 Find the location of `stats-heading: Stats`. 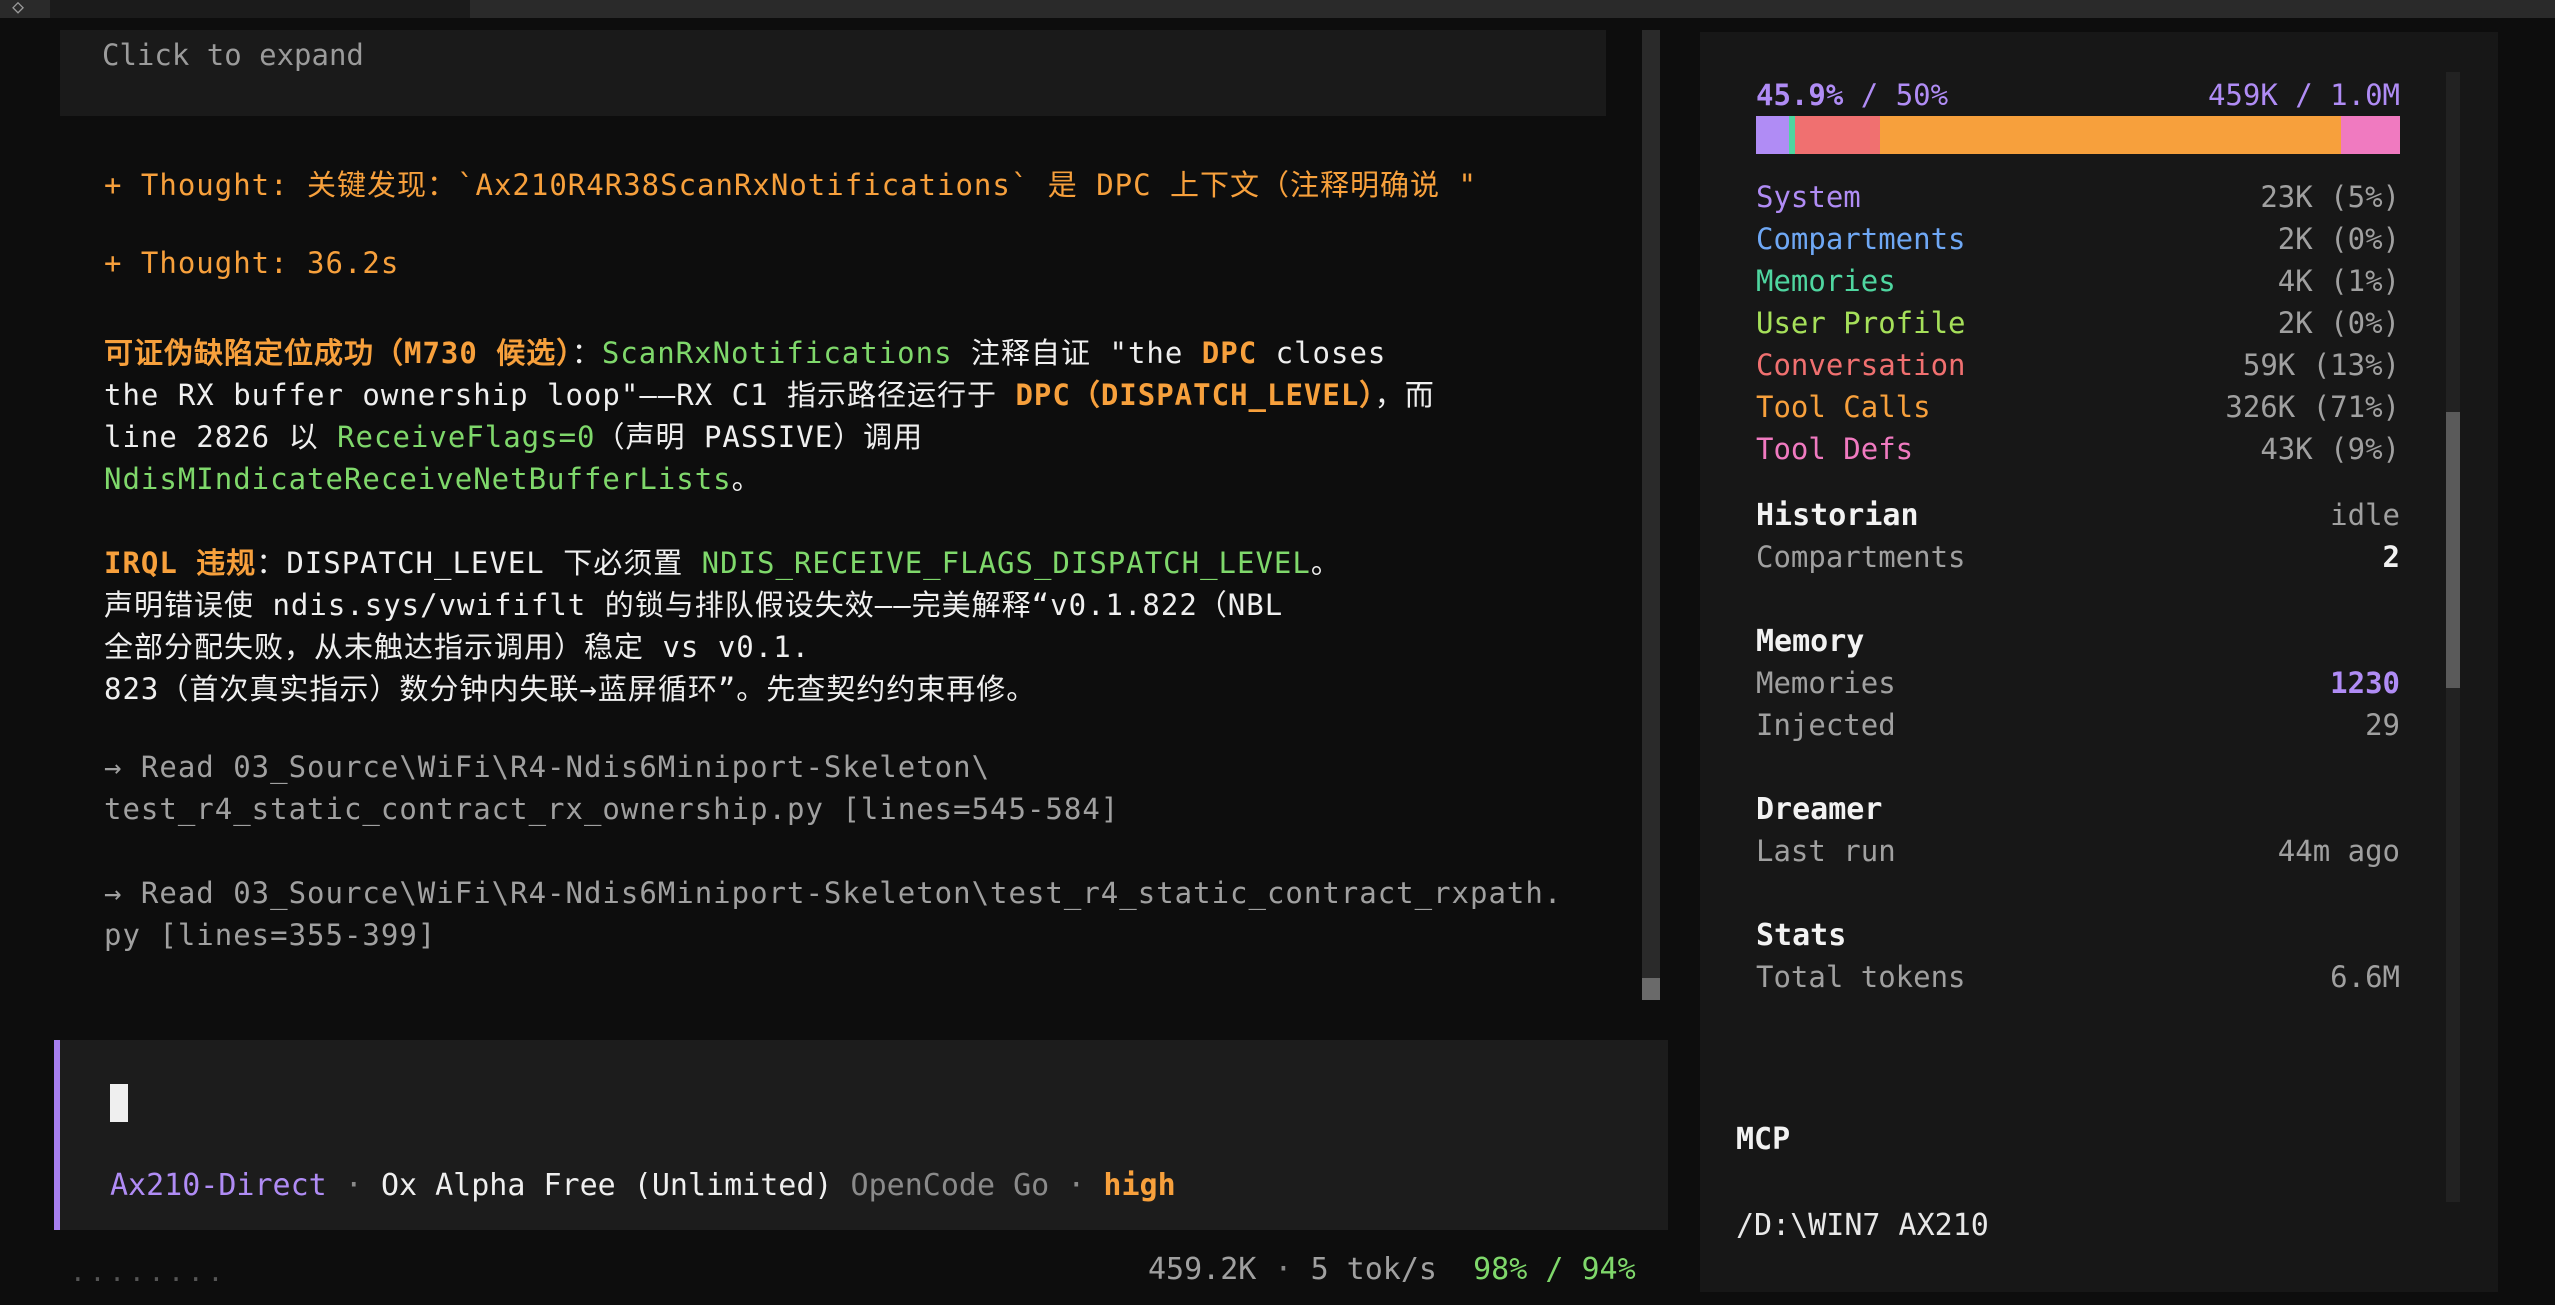

stats-heading: Stats is located at coordinates (1801, 935).